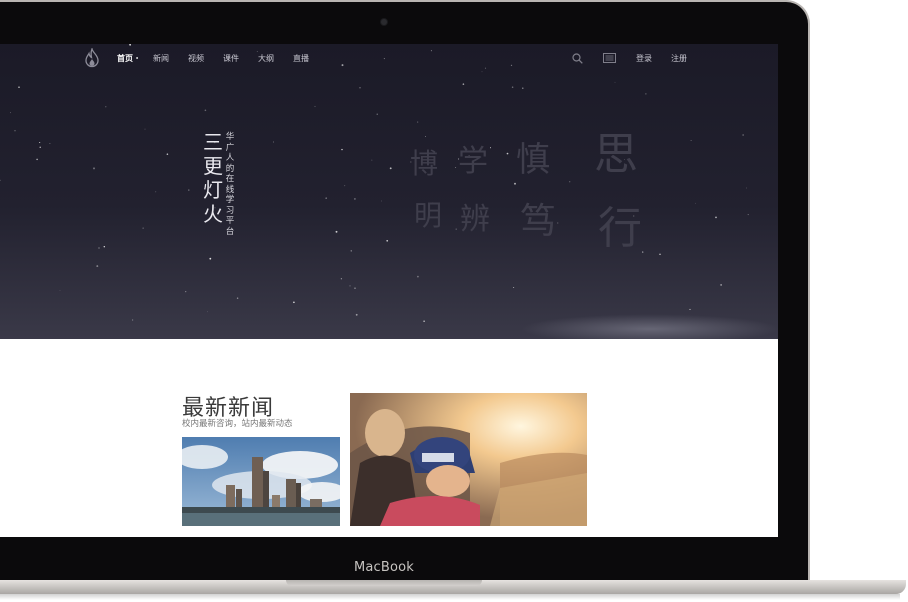  Describe the element at coordinates (649, 326) in the screenshot. I see `cloud-decoration` at that location.